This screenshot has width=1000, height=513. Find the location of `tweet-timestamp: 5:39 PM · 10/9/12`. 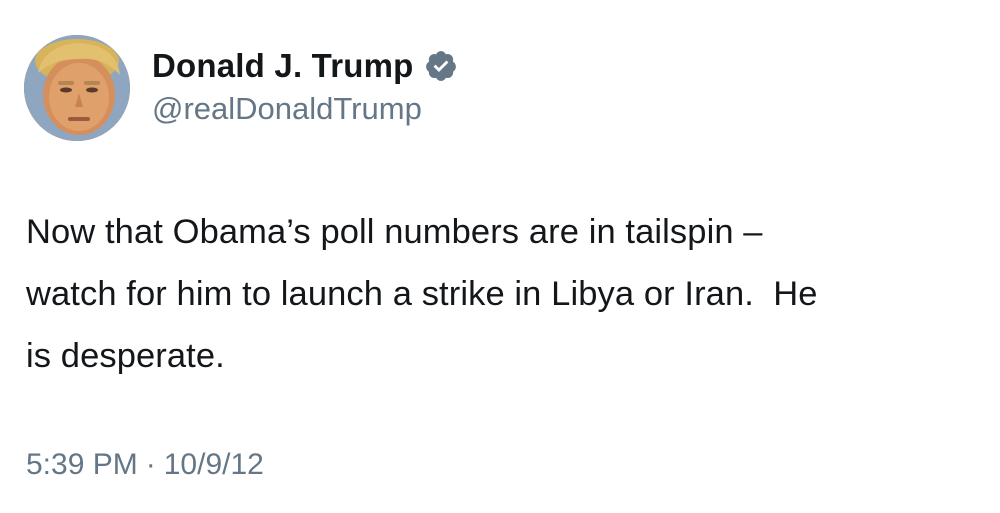

tweet-timestamp: 5:39 PM · 10/9/12 is located at coordinates (145, 465).